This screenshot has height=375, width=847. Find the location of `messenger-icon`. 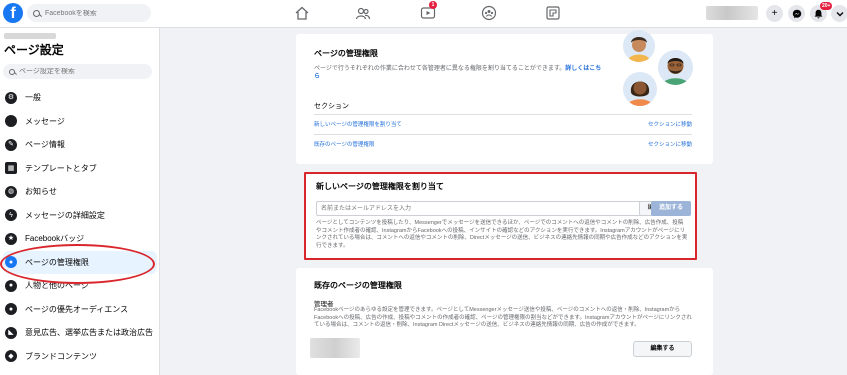

messenger-icon is located at coordinates (796, 13).